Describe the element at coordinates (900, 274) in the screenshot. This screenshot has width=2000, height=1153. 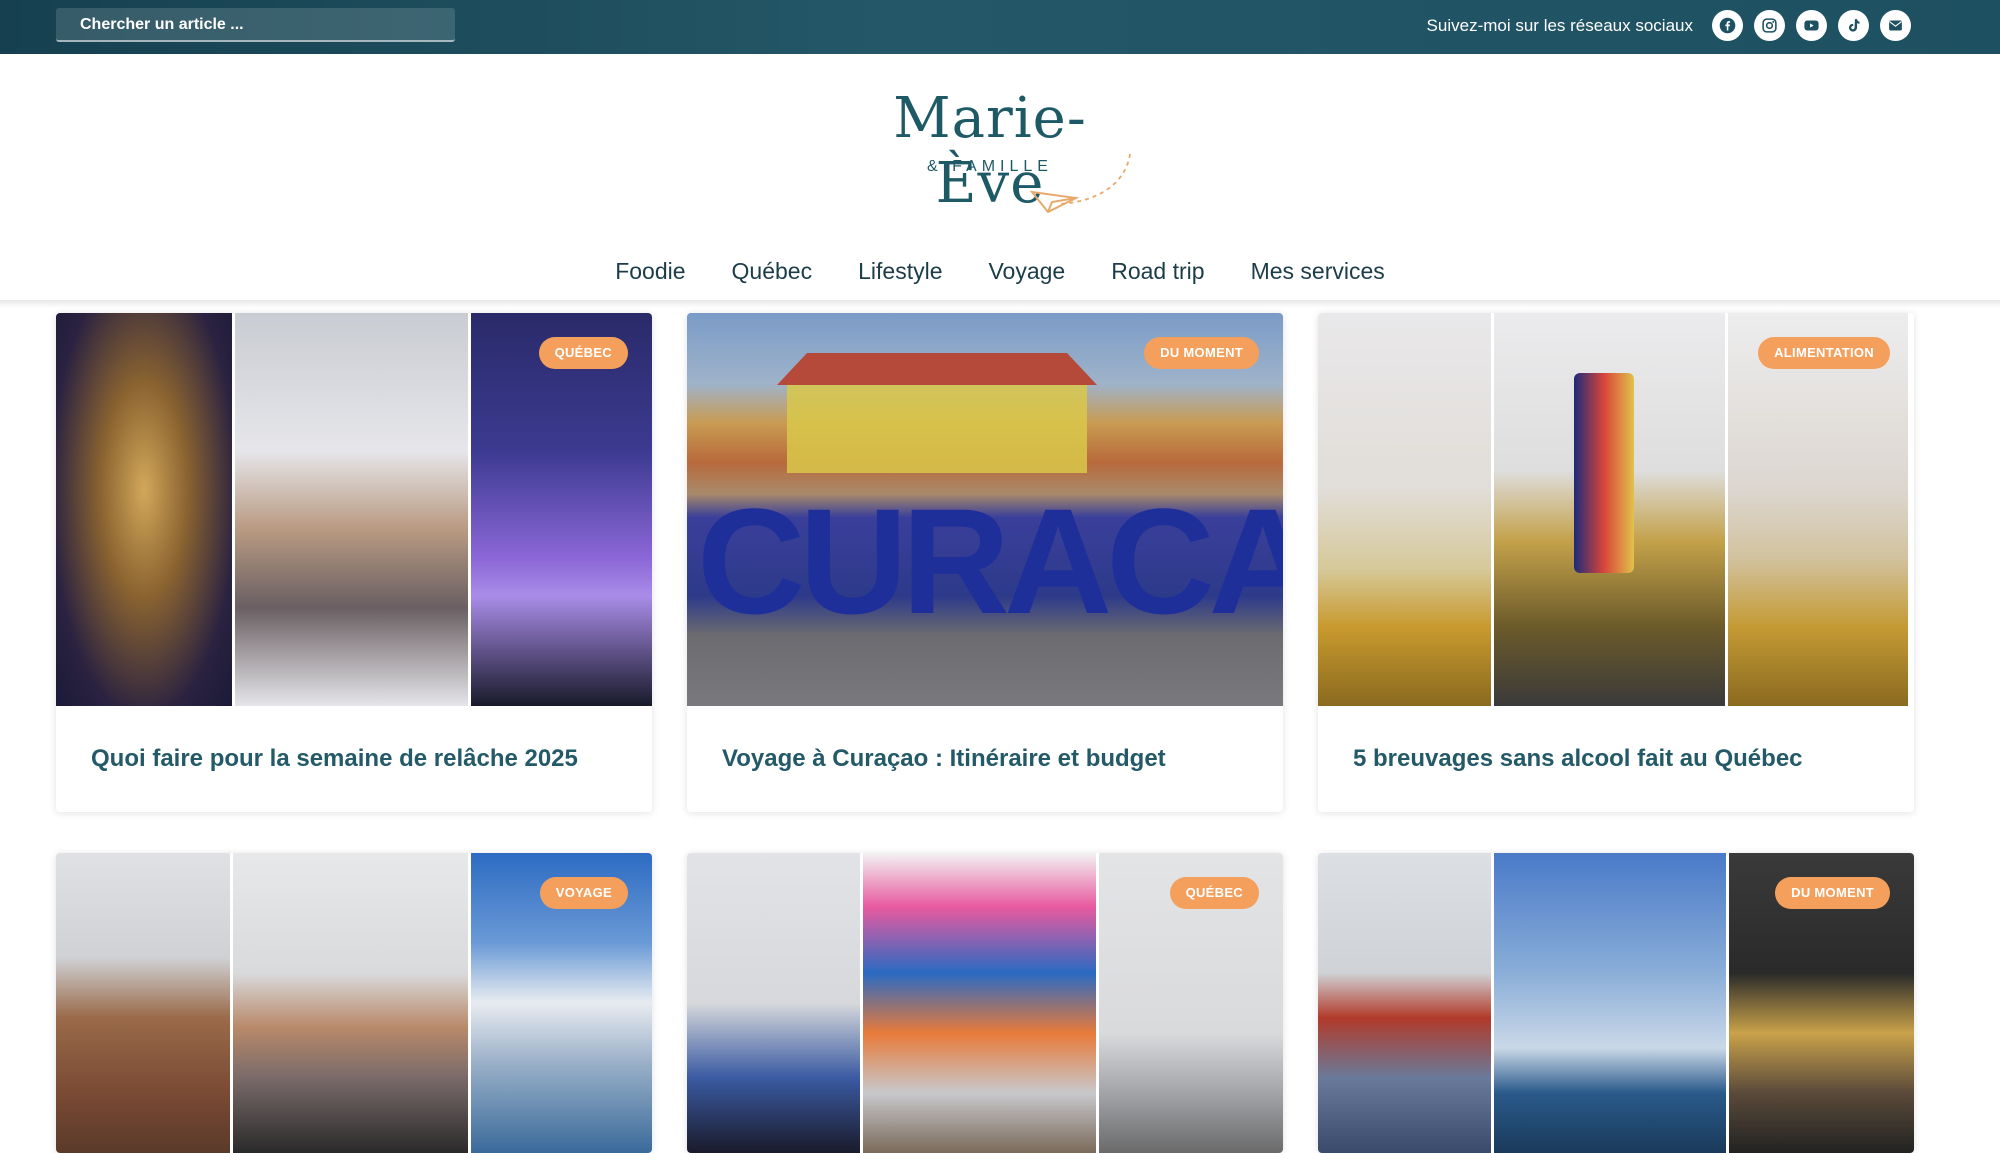
I see `nav-lifestyle: Lifestyle` at that location.